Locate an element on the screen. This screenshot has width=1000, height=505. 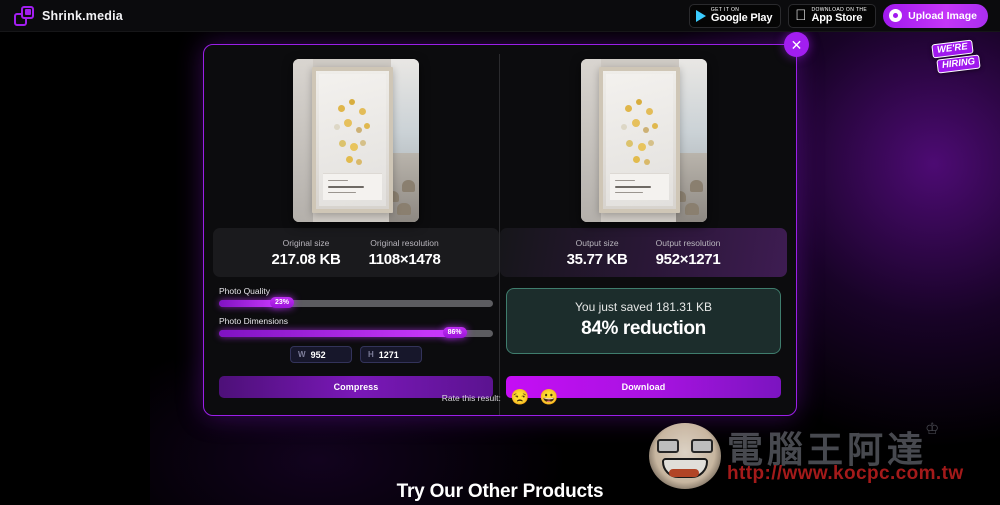
output-size-stat: Output size 35.77 KB is located at coordinates (597, 253).